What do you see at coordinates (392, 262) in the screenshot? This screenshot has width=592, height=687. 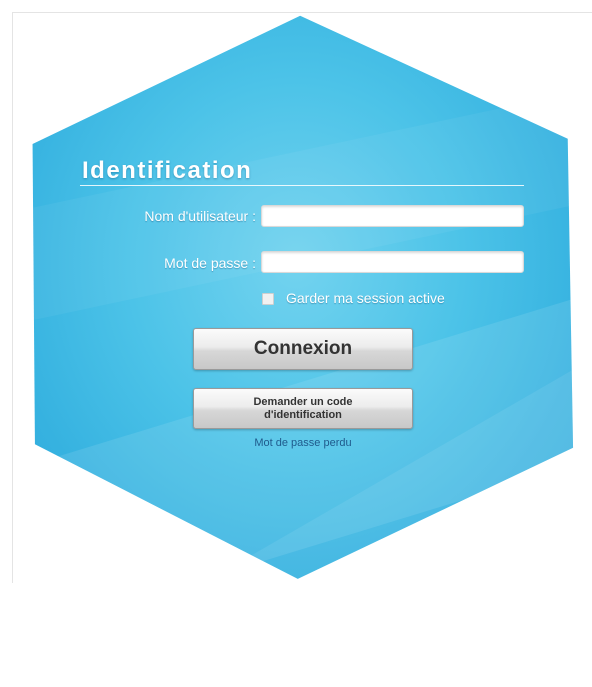 I see `password-input` at bounding box center [392, 262].